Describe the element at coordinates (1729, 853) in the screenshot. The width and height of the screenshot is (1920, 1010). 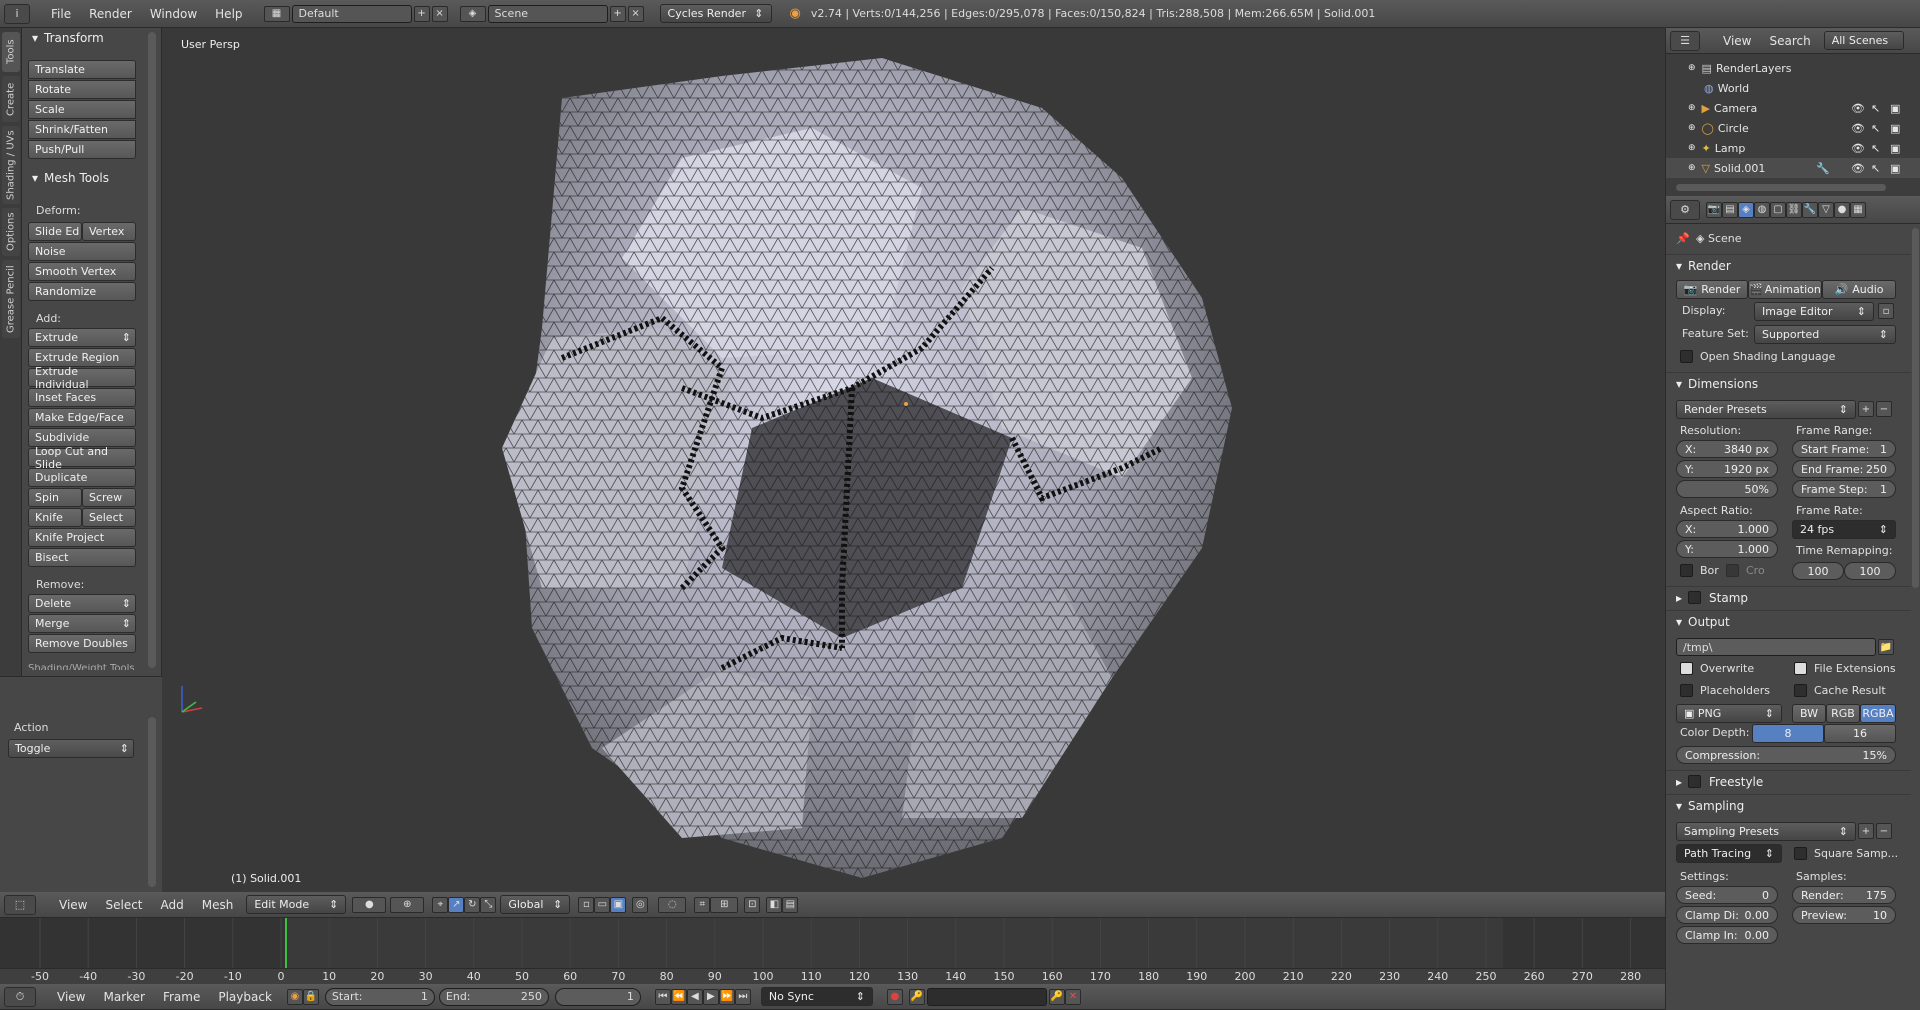
I see `integrator-select: Path Tracing ⇕` at that location.